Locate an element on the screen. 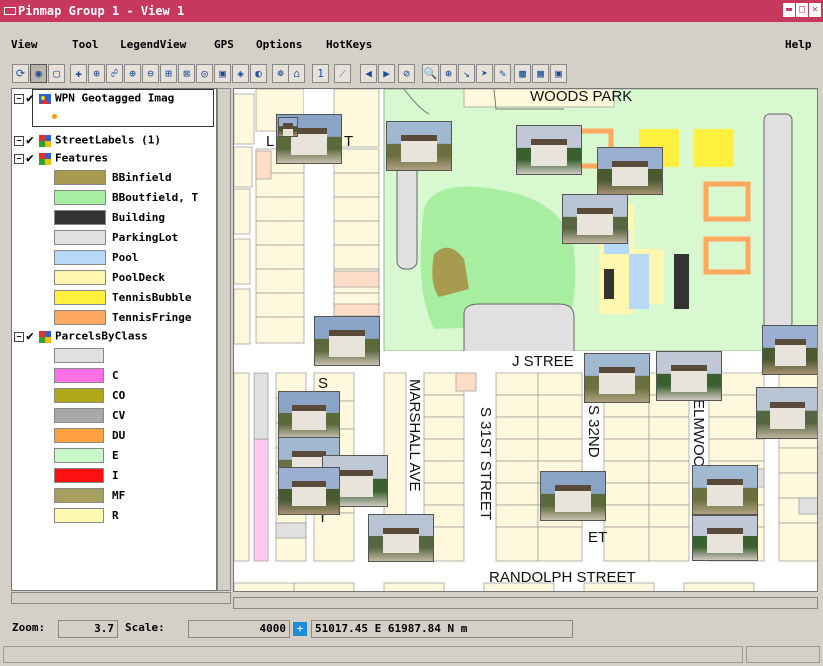 This screenshot has height=666, width=823. label-randolph-street: RANDOLPH STREET is located at coordinates (562, 577).